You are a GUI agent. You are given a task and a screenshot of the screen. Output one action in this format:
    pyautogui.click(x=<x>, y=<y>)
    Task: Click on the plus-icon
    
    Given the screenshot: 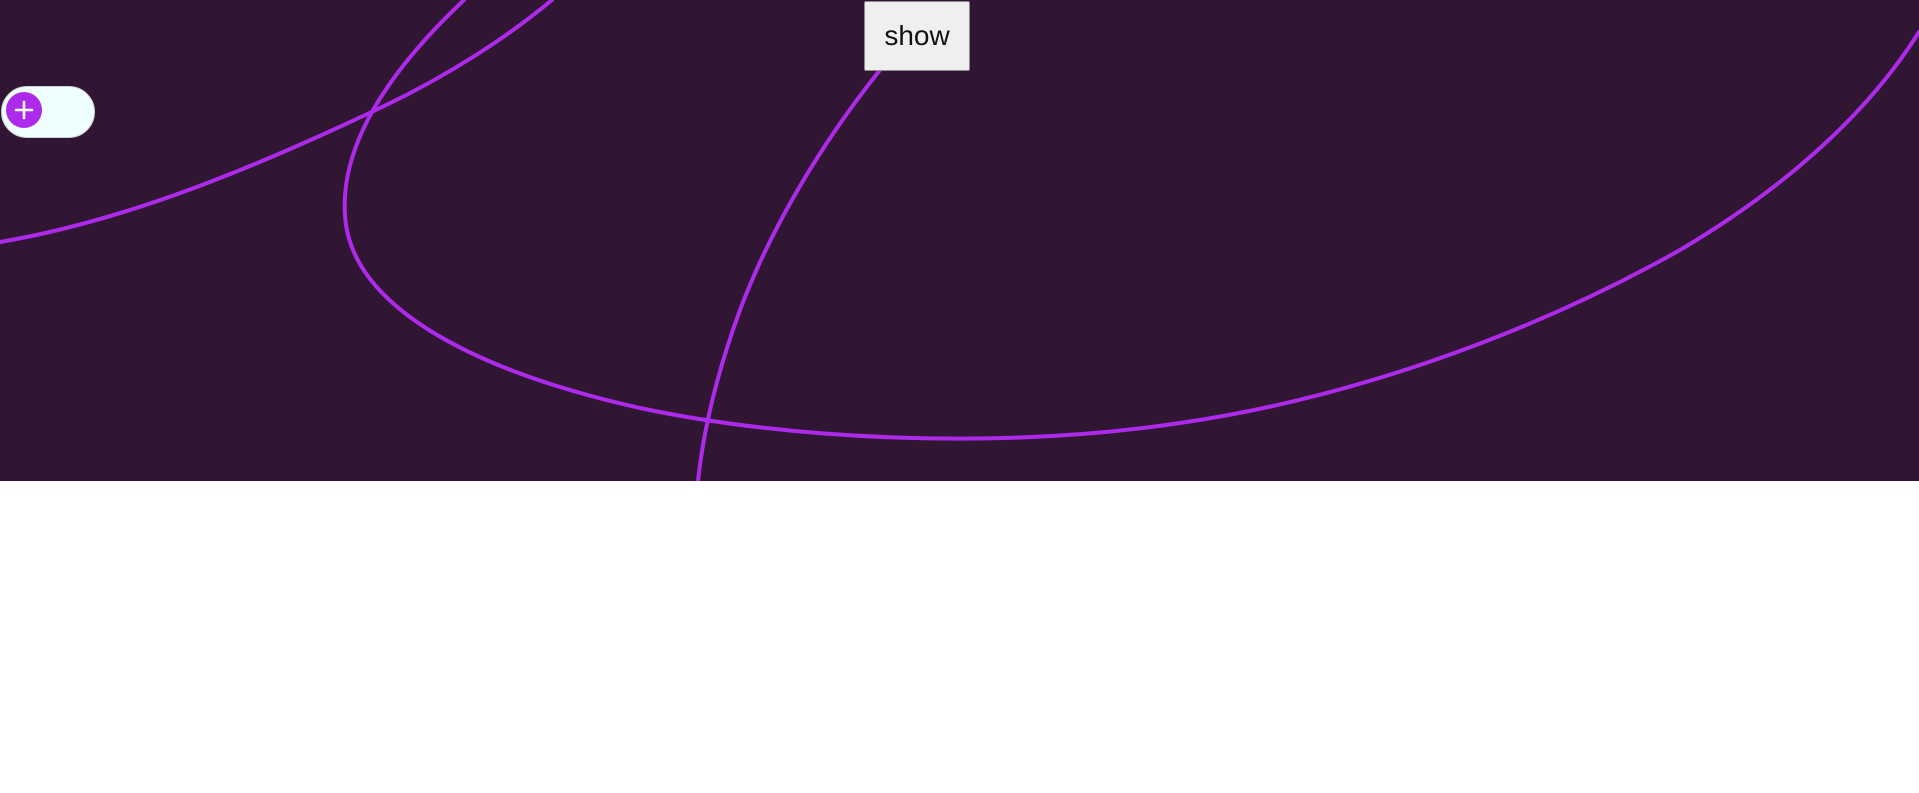 What is the action you would take?
    pyautogui.click(x=24, y=110)
    